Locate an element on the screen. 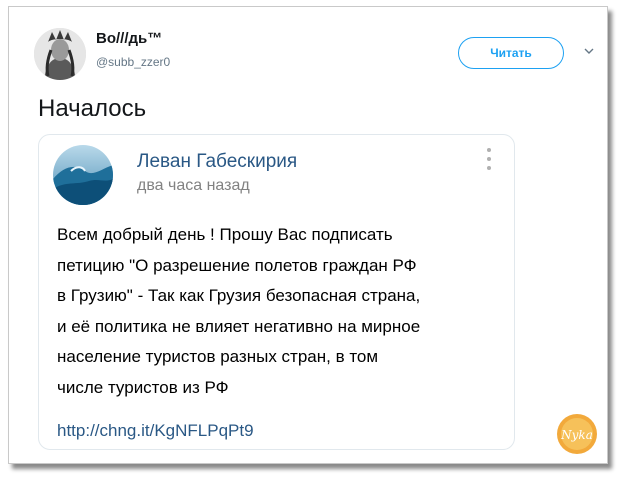 The width and height of the screenshot is (621, 478). post-line: население туристов разных стран, в том is located at coordinates (218, 356).